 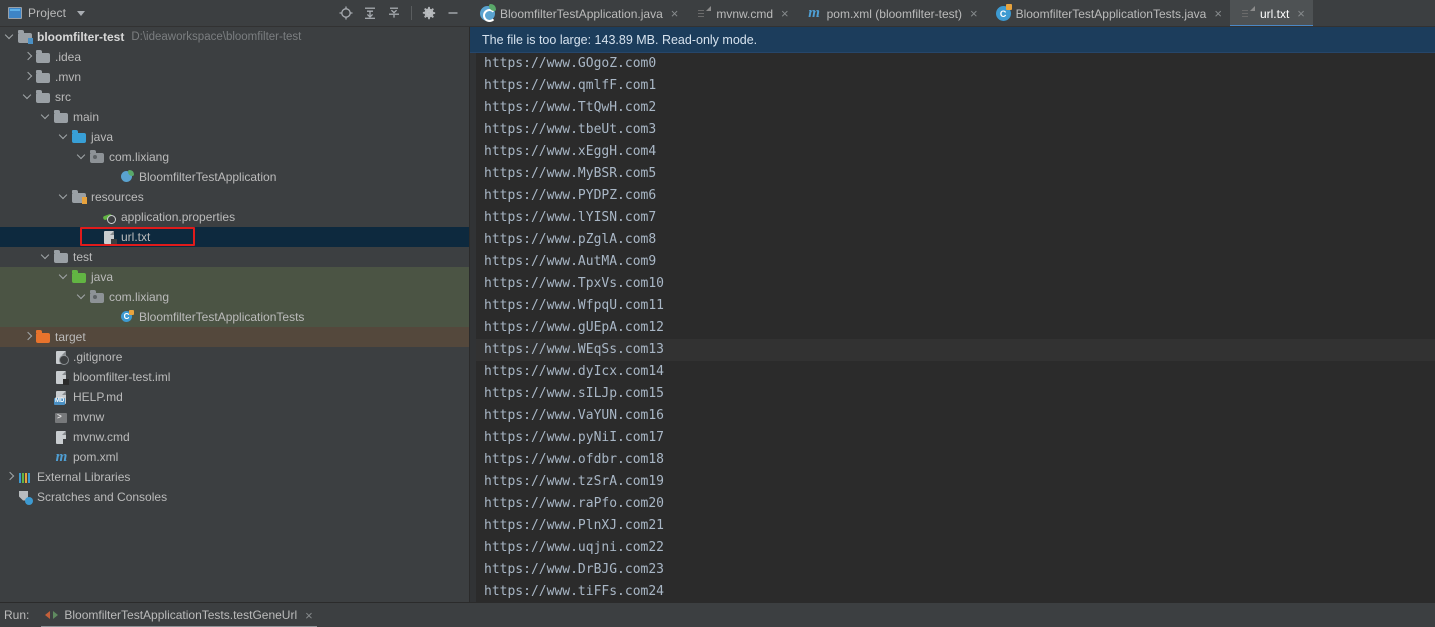 I want to click on project-window-icon, so click(x=15, y=13).